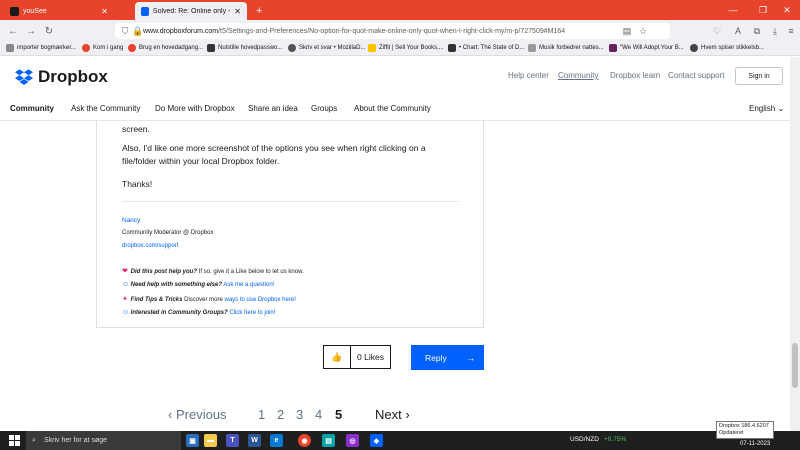 The image size is (800, 450). What do you see at coordinates (280, 414) in the screenshot?
I see `page-2-link: 2` at bounding box center [280, 414].